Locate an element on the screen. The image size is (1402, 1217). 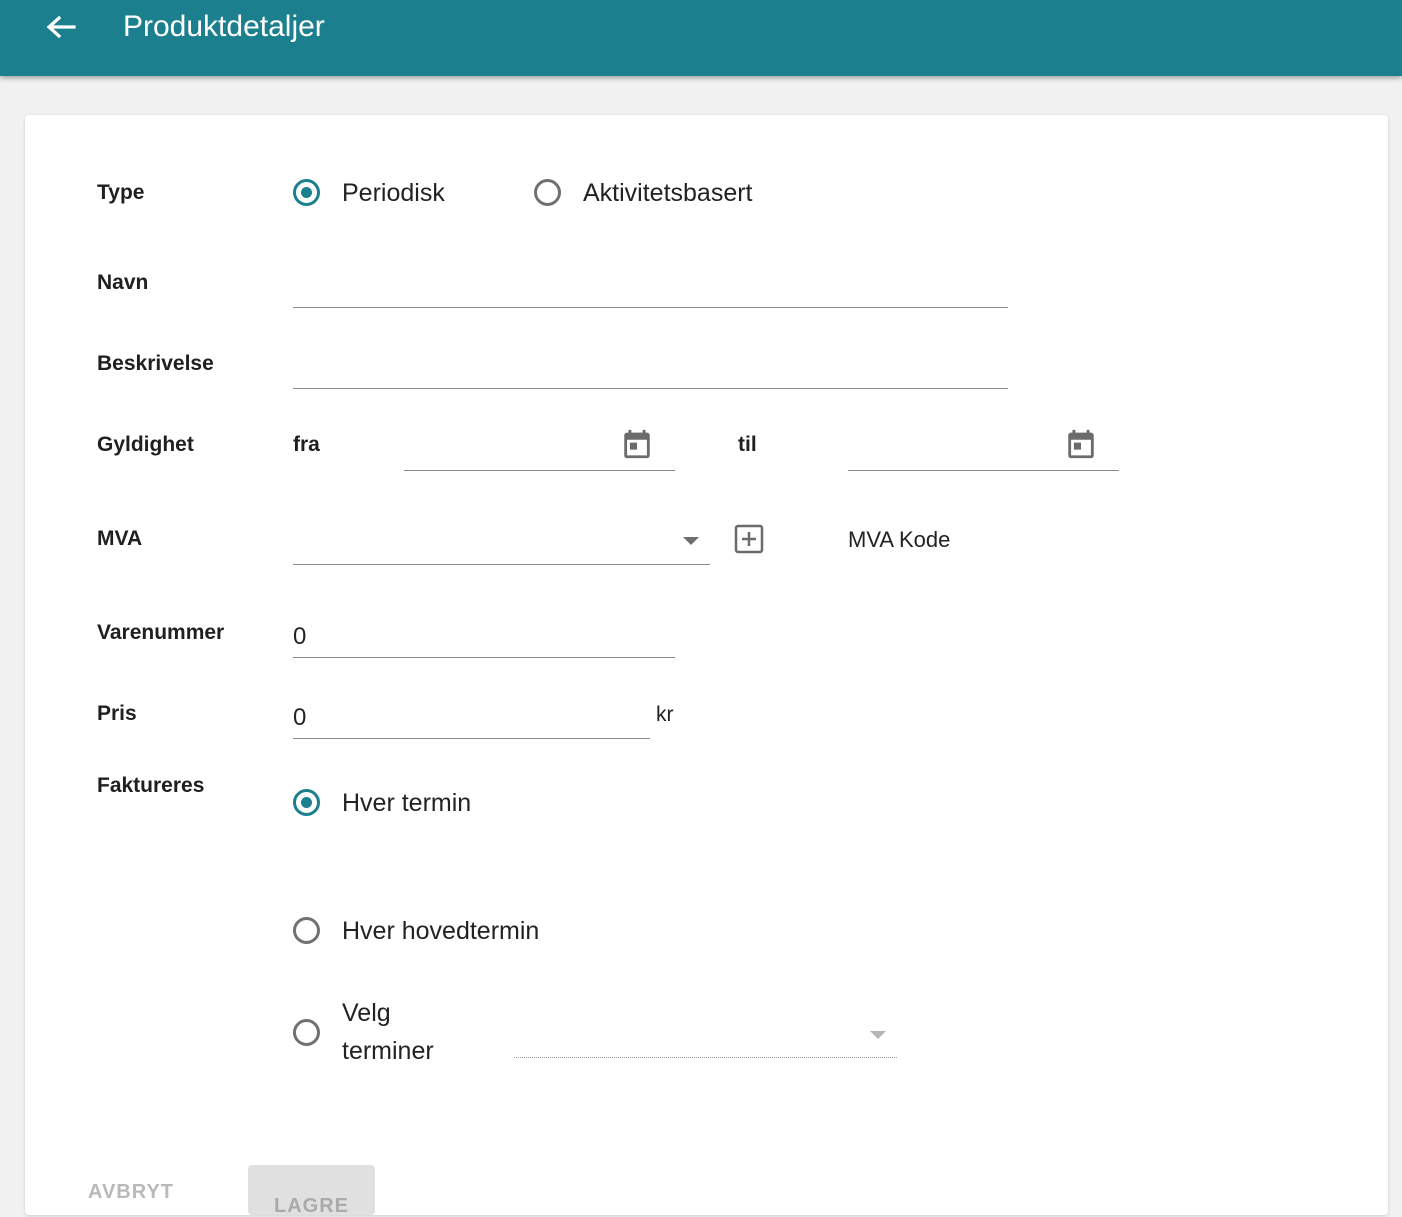
faktureres-label: Faktureres is located at coordinates (151, 785).